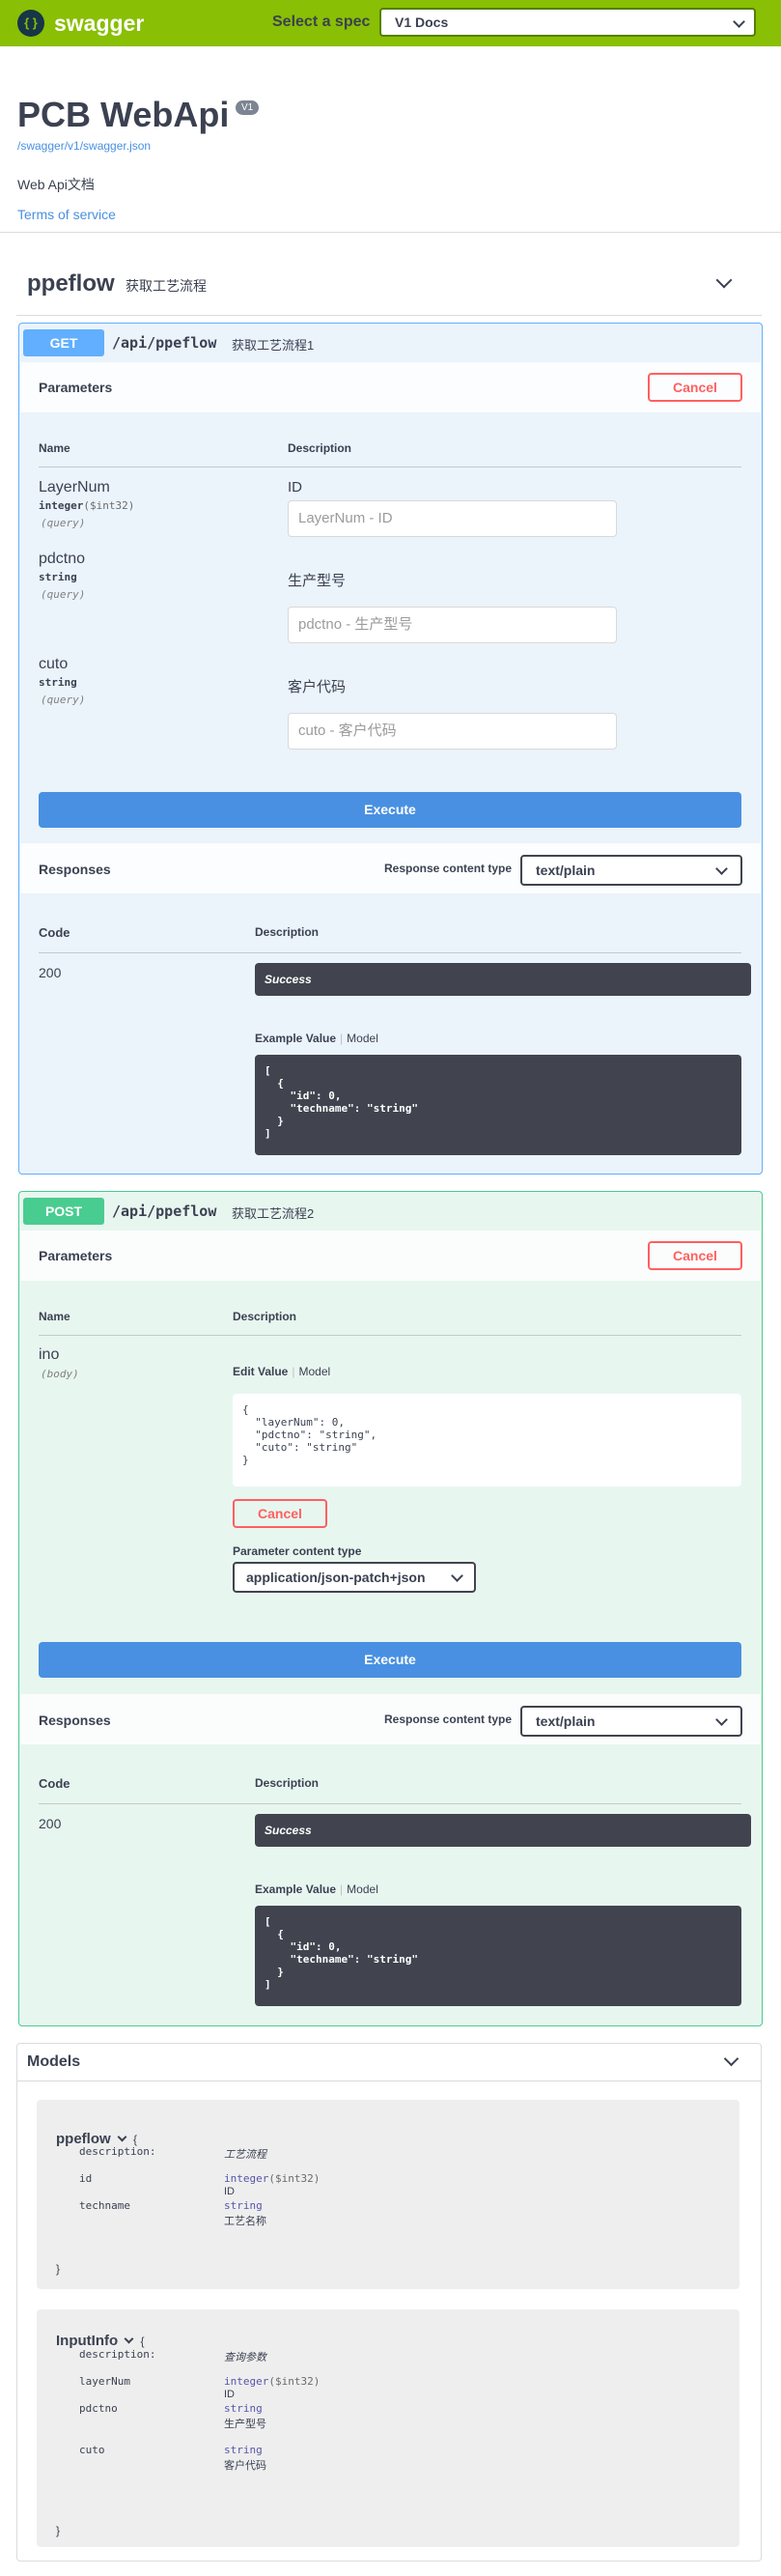  I want to click on post-method-badge: POST, so click(63, 1211).